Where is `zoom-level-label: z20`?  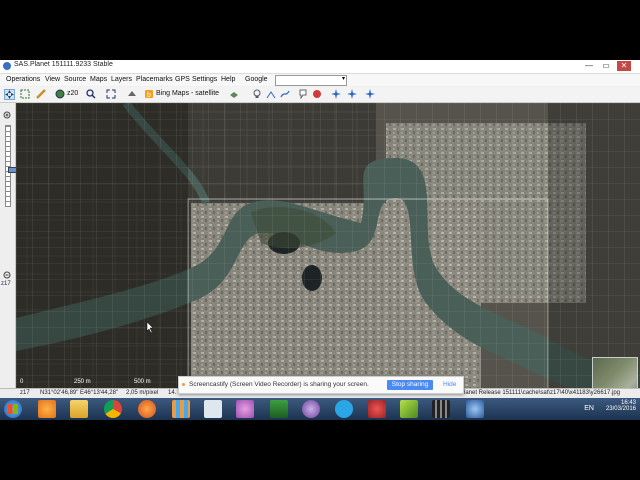 zoom-level-label: z20 is located at coordinates (72, 93).